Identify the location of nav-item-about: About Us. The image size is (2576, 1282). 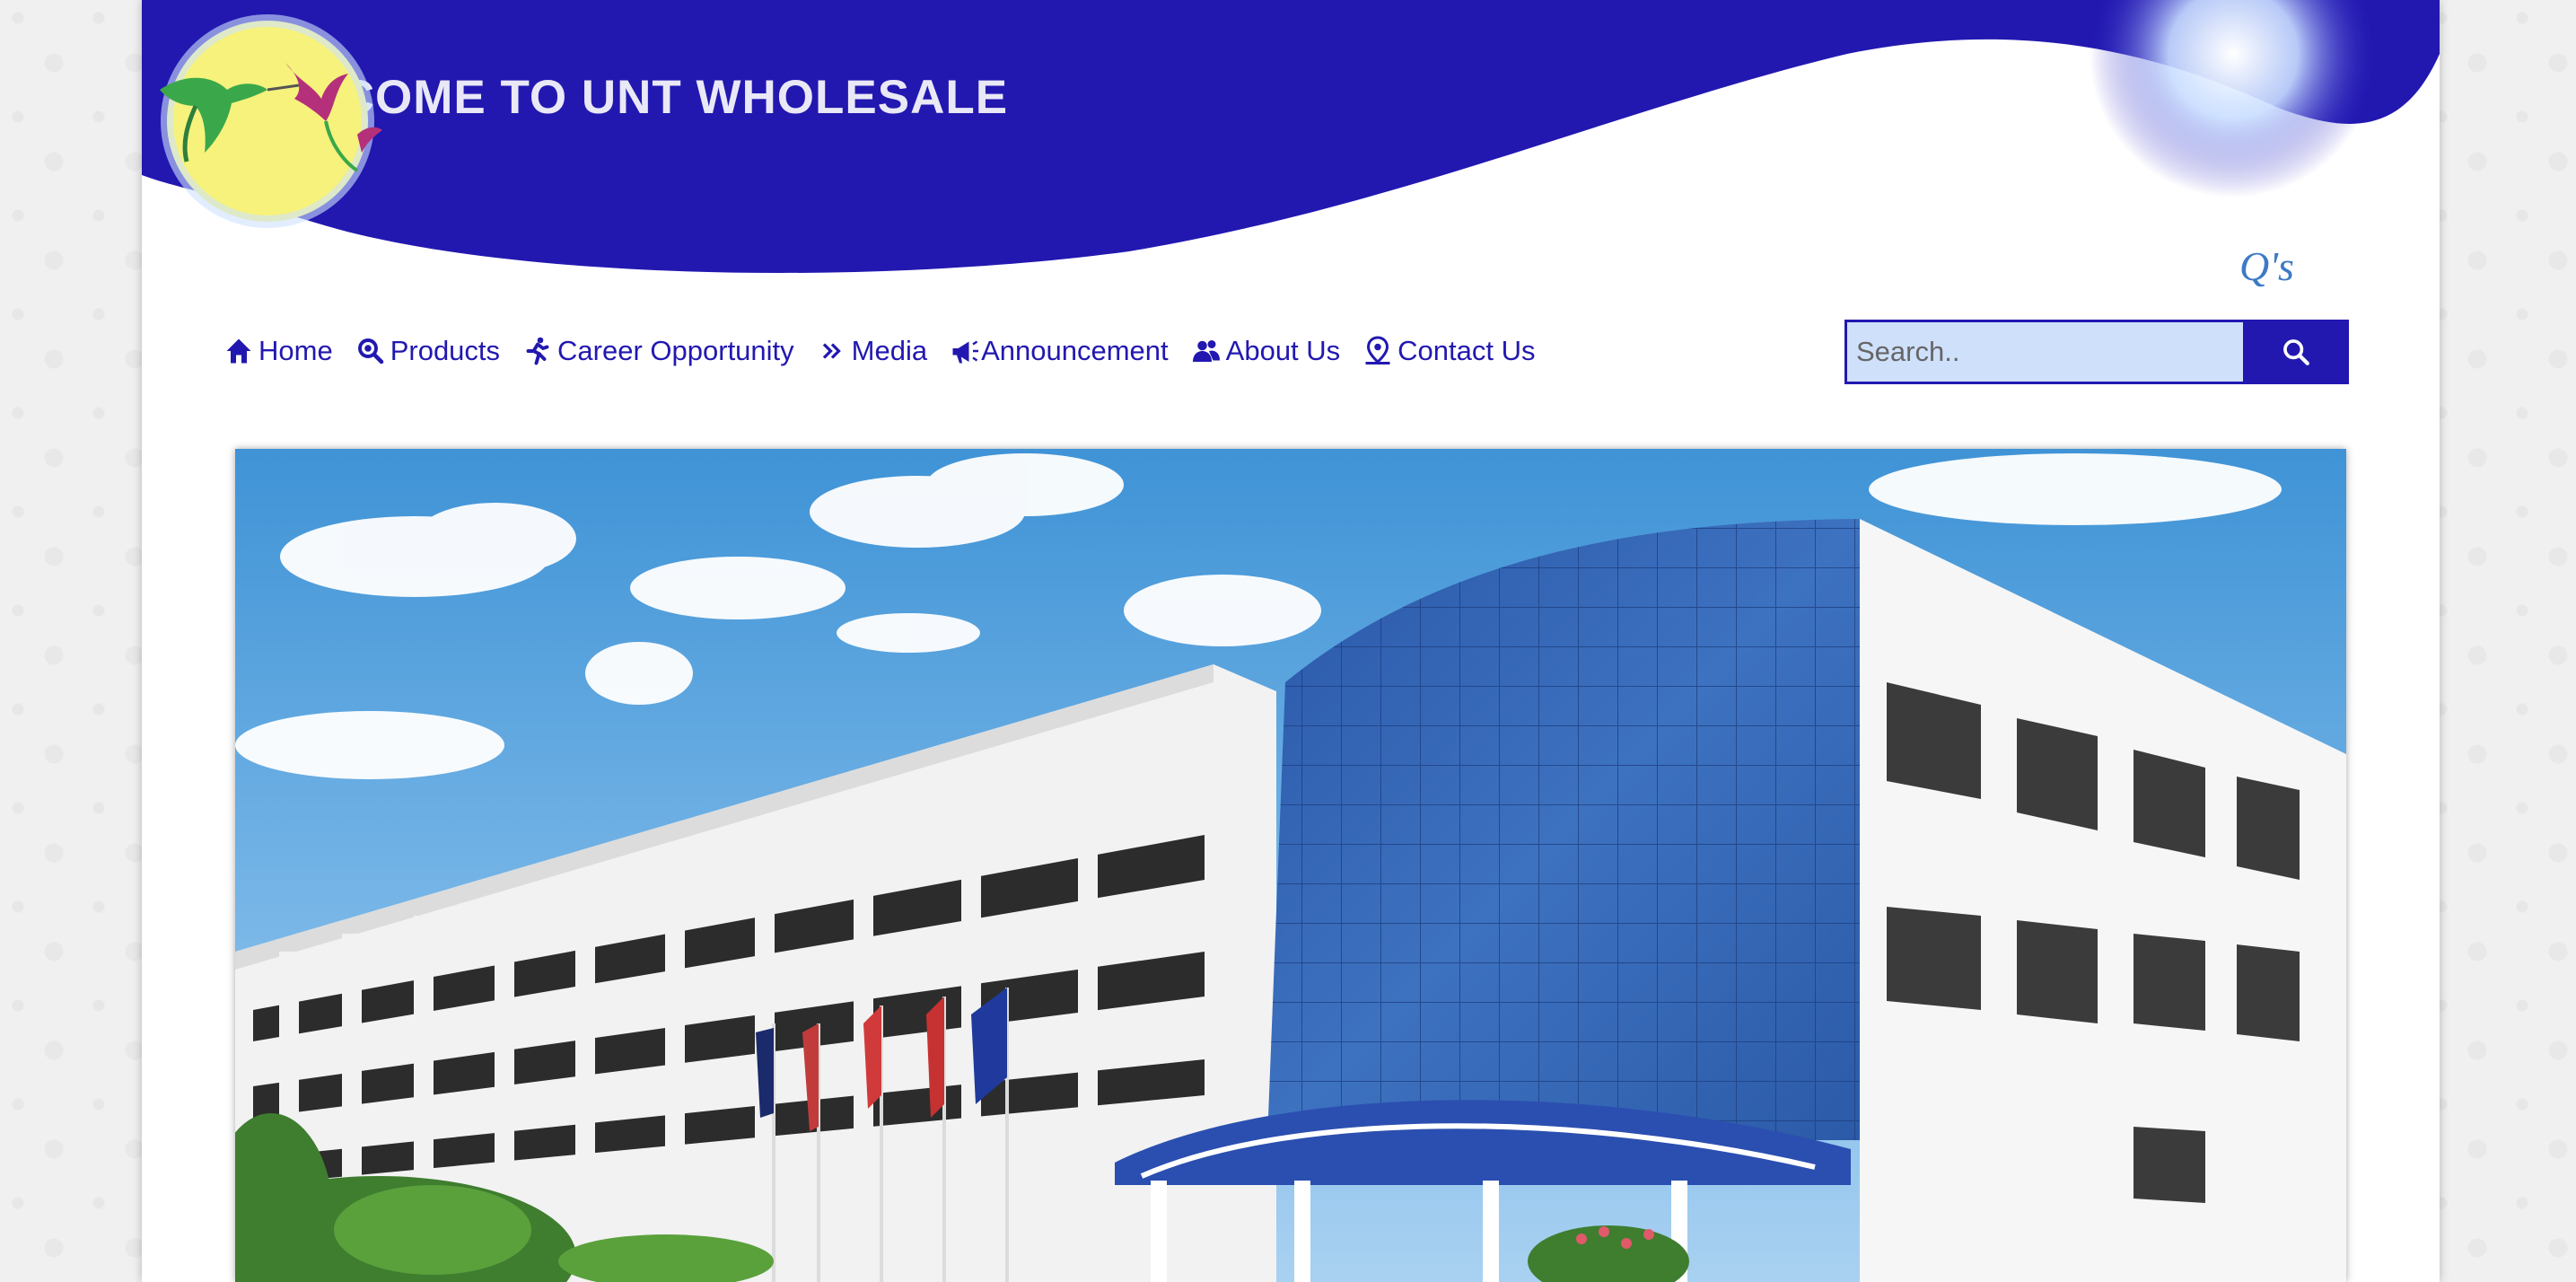
(1265, 351).